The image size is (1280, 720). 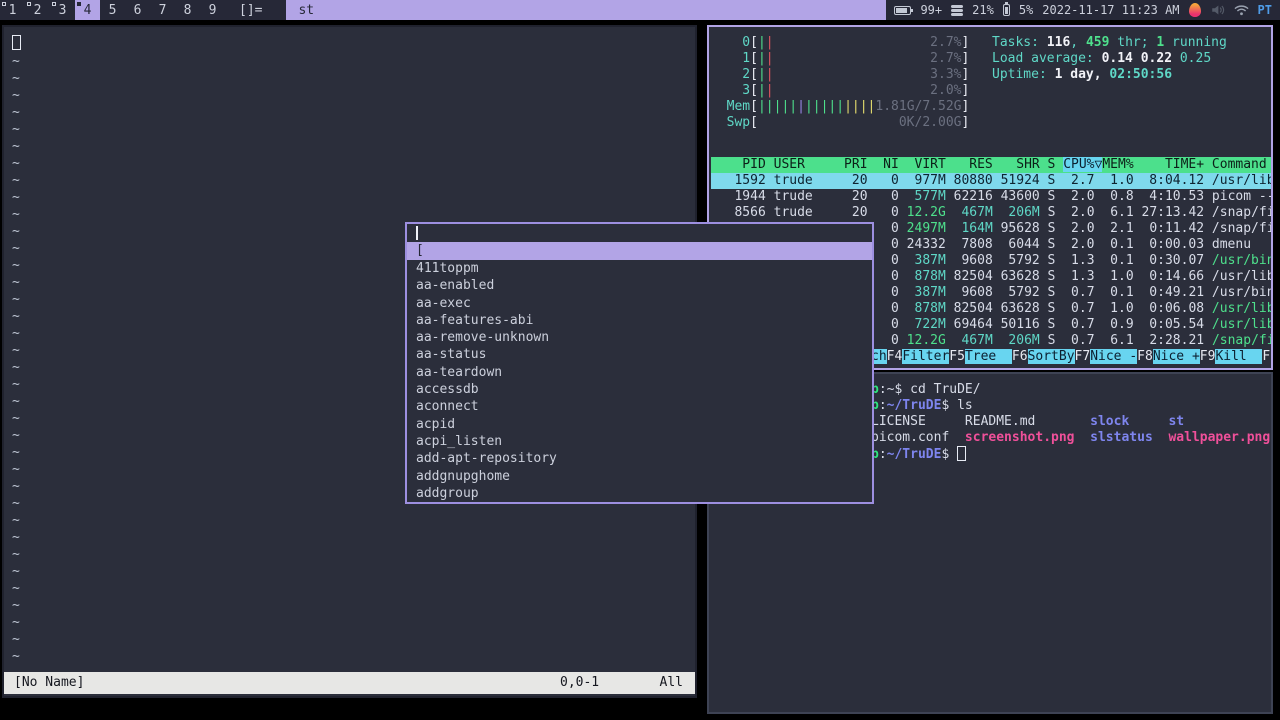 I want to click on storage-percent: 21%, so click(x=983, y=10).